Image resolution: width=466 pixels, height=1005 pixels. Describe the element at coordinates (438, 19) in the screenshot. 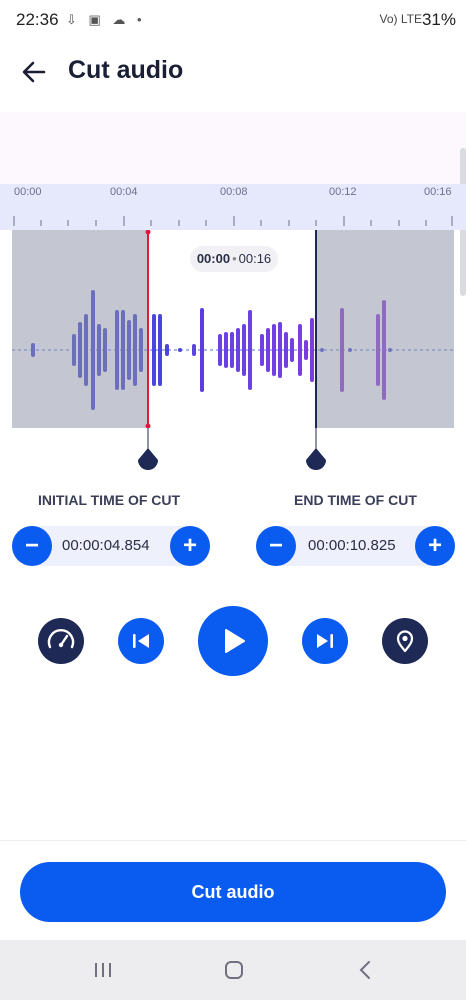

I see `battery-level: 31%` at that location.